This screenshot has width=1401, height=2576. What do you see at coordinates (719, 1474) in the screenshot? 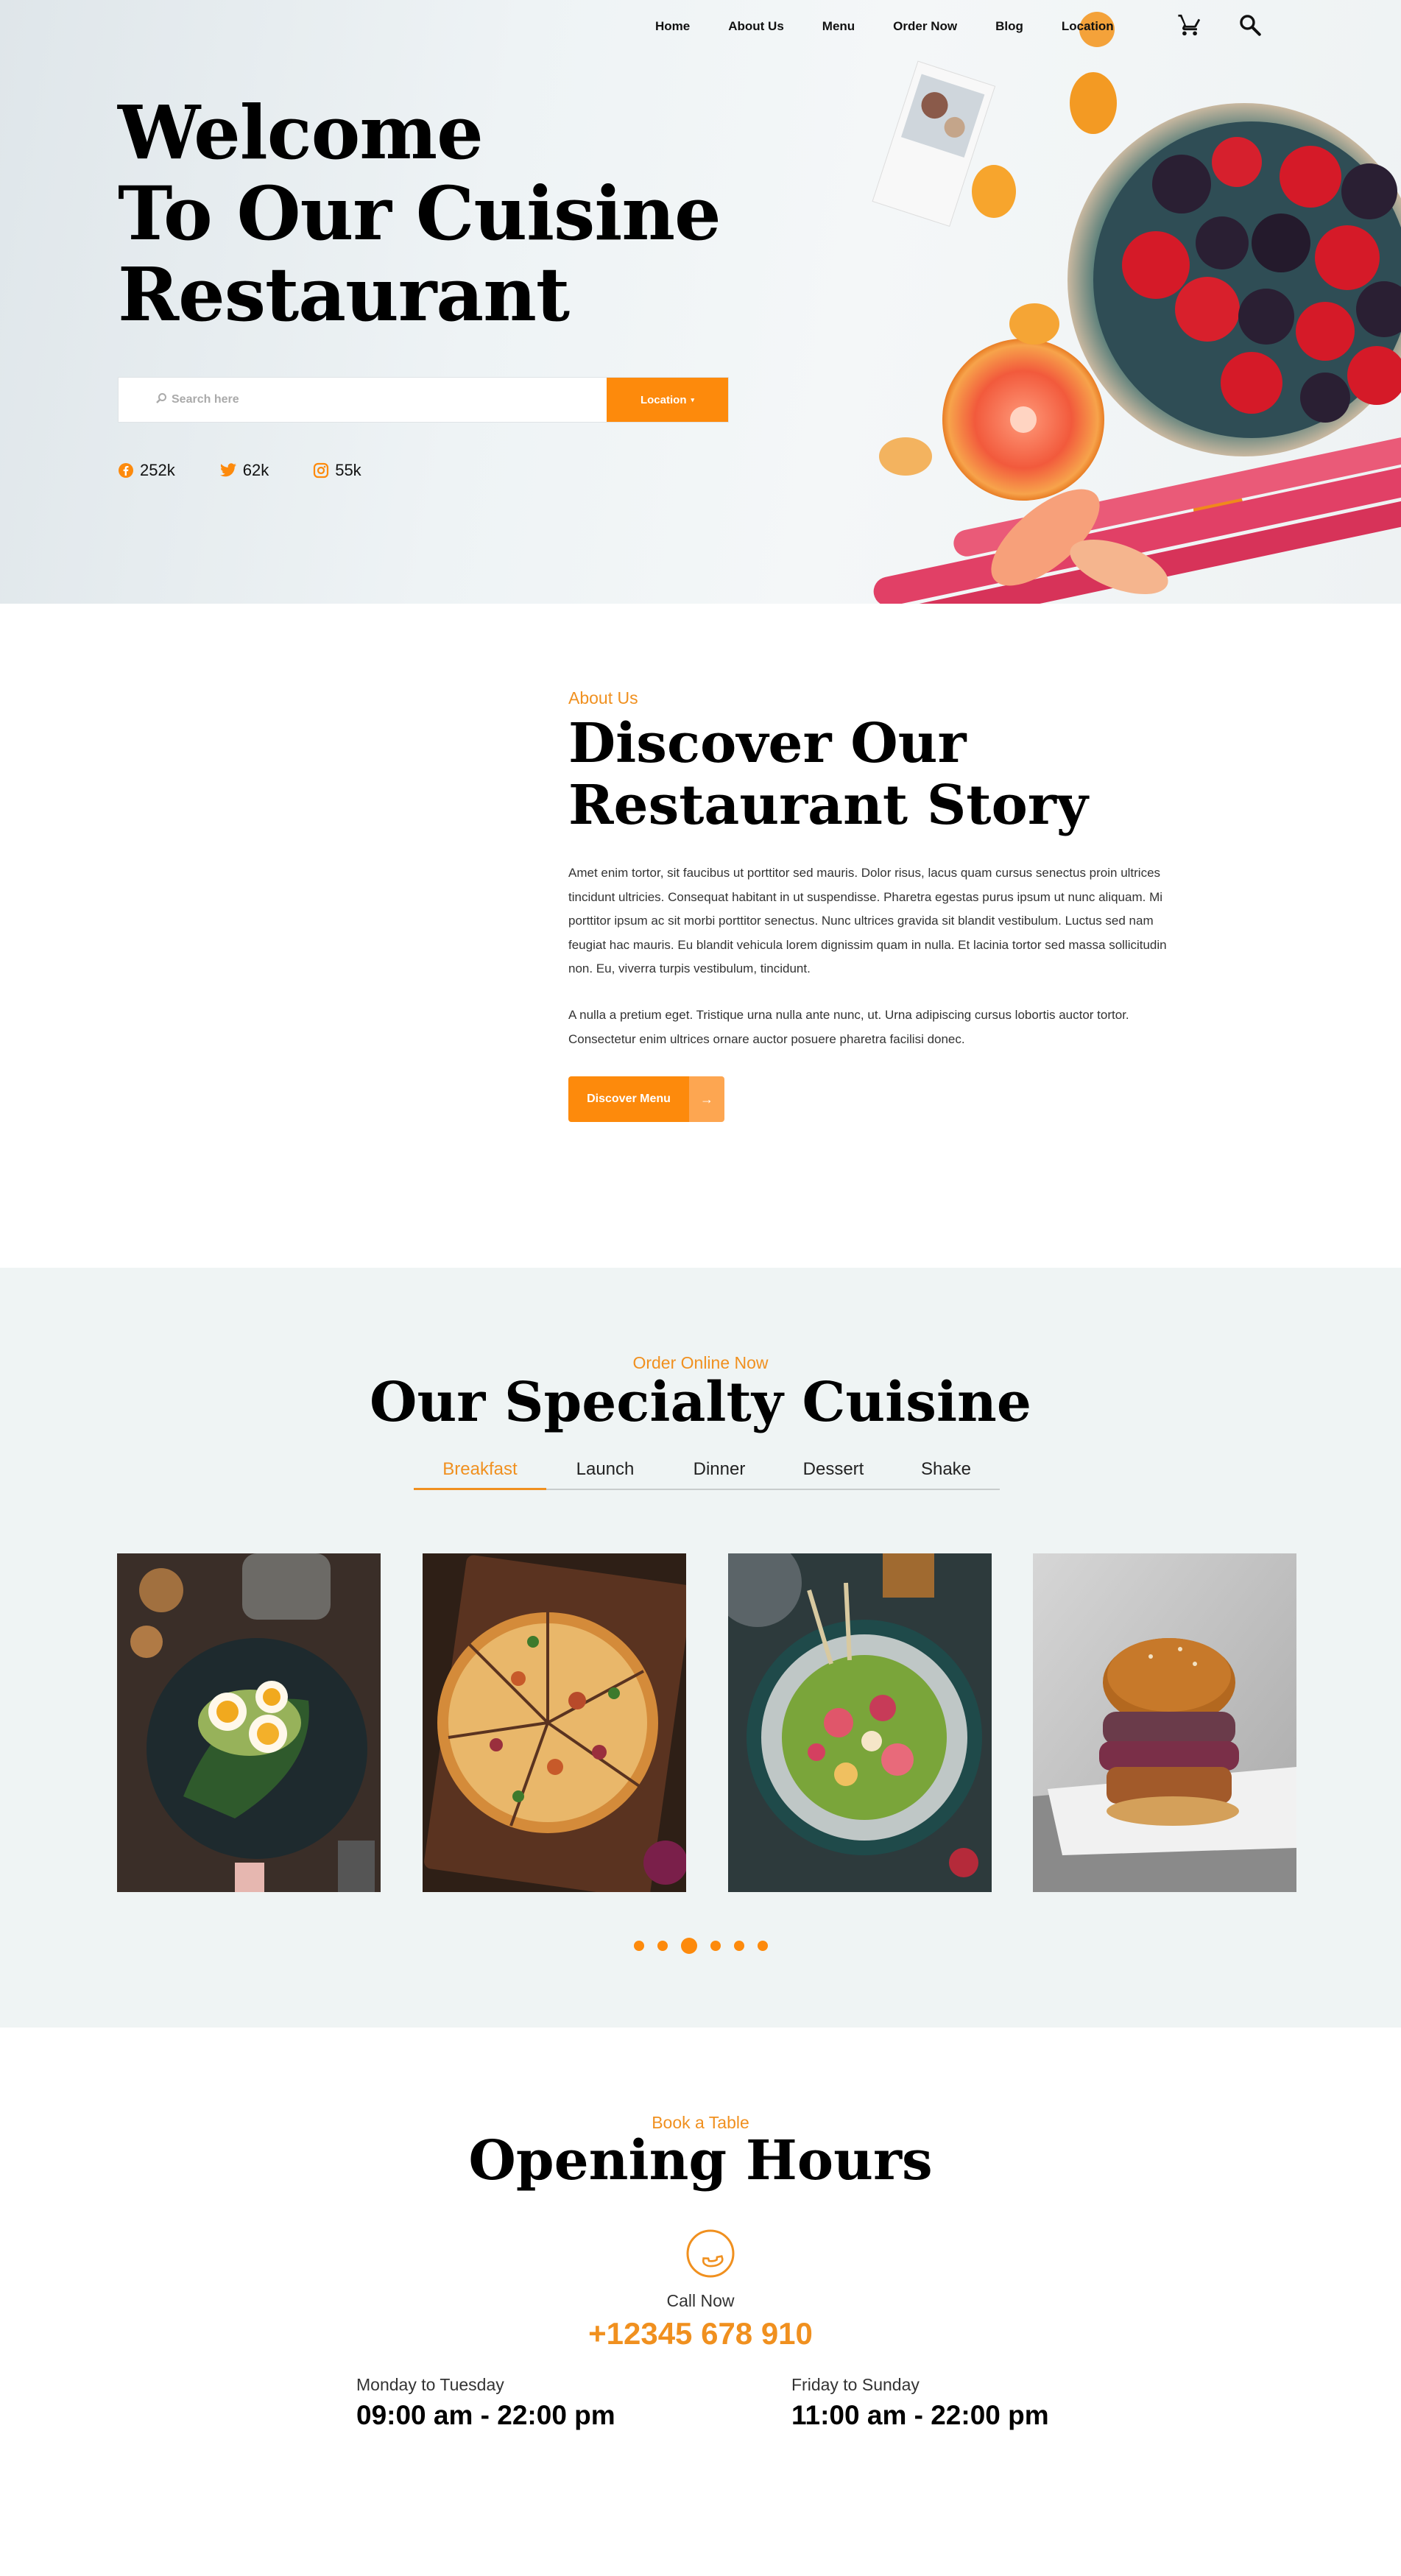
I see `tab-dinner: Dinner` at bounding box center [719, 1474].